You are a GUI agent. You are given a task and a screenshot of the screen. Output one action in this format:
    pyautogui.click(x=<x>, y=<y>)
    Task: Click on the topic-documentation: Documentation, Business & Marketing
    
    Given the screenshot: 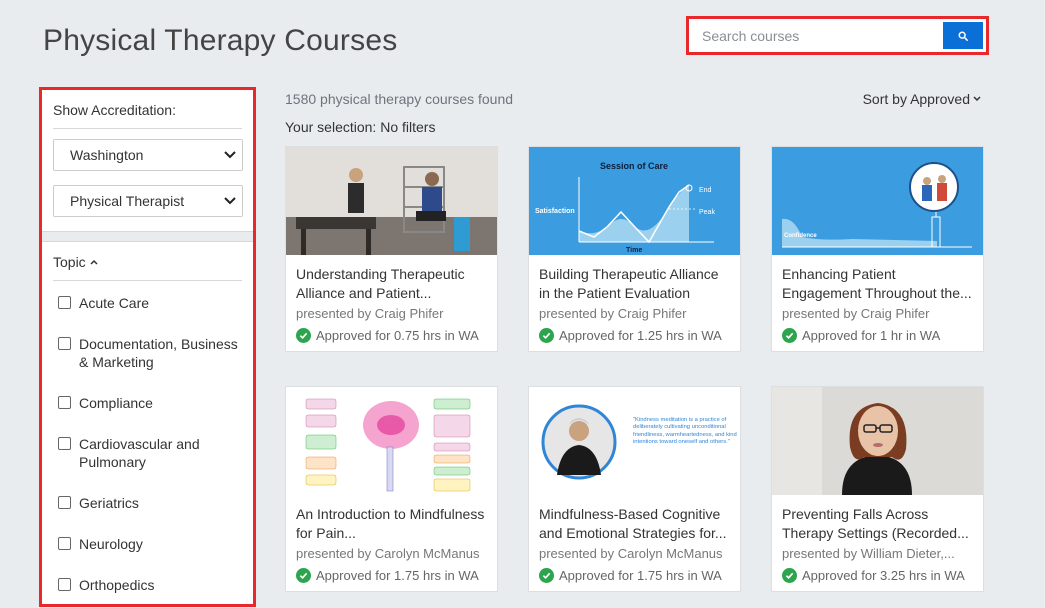 What is the action you would take?
    pyautogui.click(x=147, y=353)
    